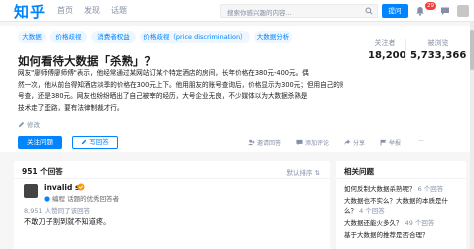 Image resolution: width=474 pixels, height=249 pixels. I want to click on follow-question-button: 关注问题, so click(40, 142).